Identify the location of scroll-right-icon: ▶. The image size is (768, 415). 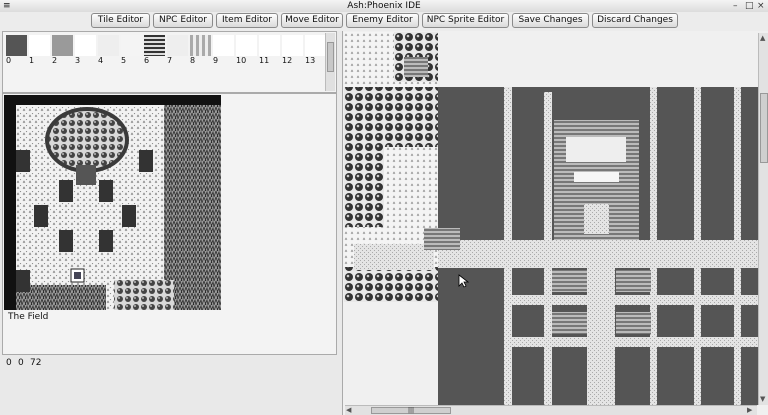
(749, 410).